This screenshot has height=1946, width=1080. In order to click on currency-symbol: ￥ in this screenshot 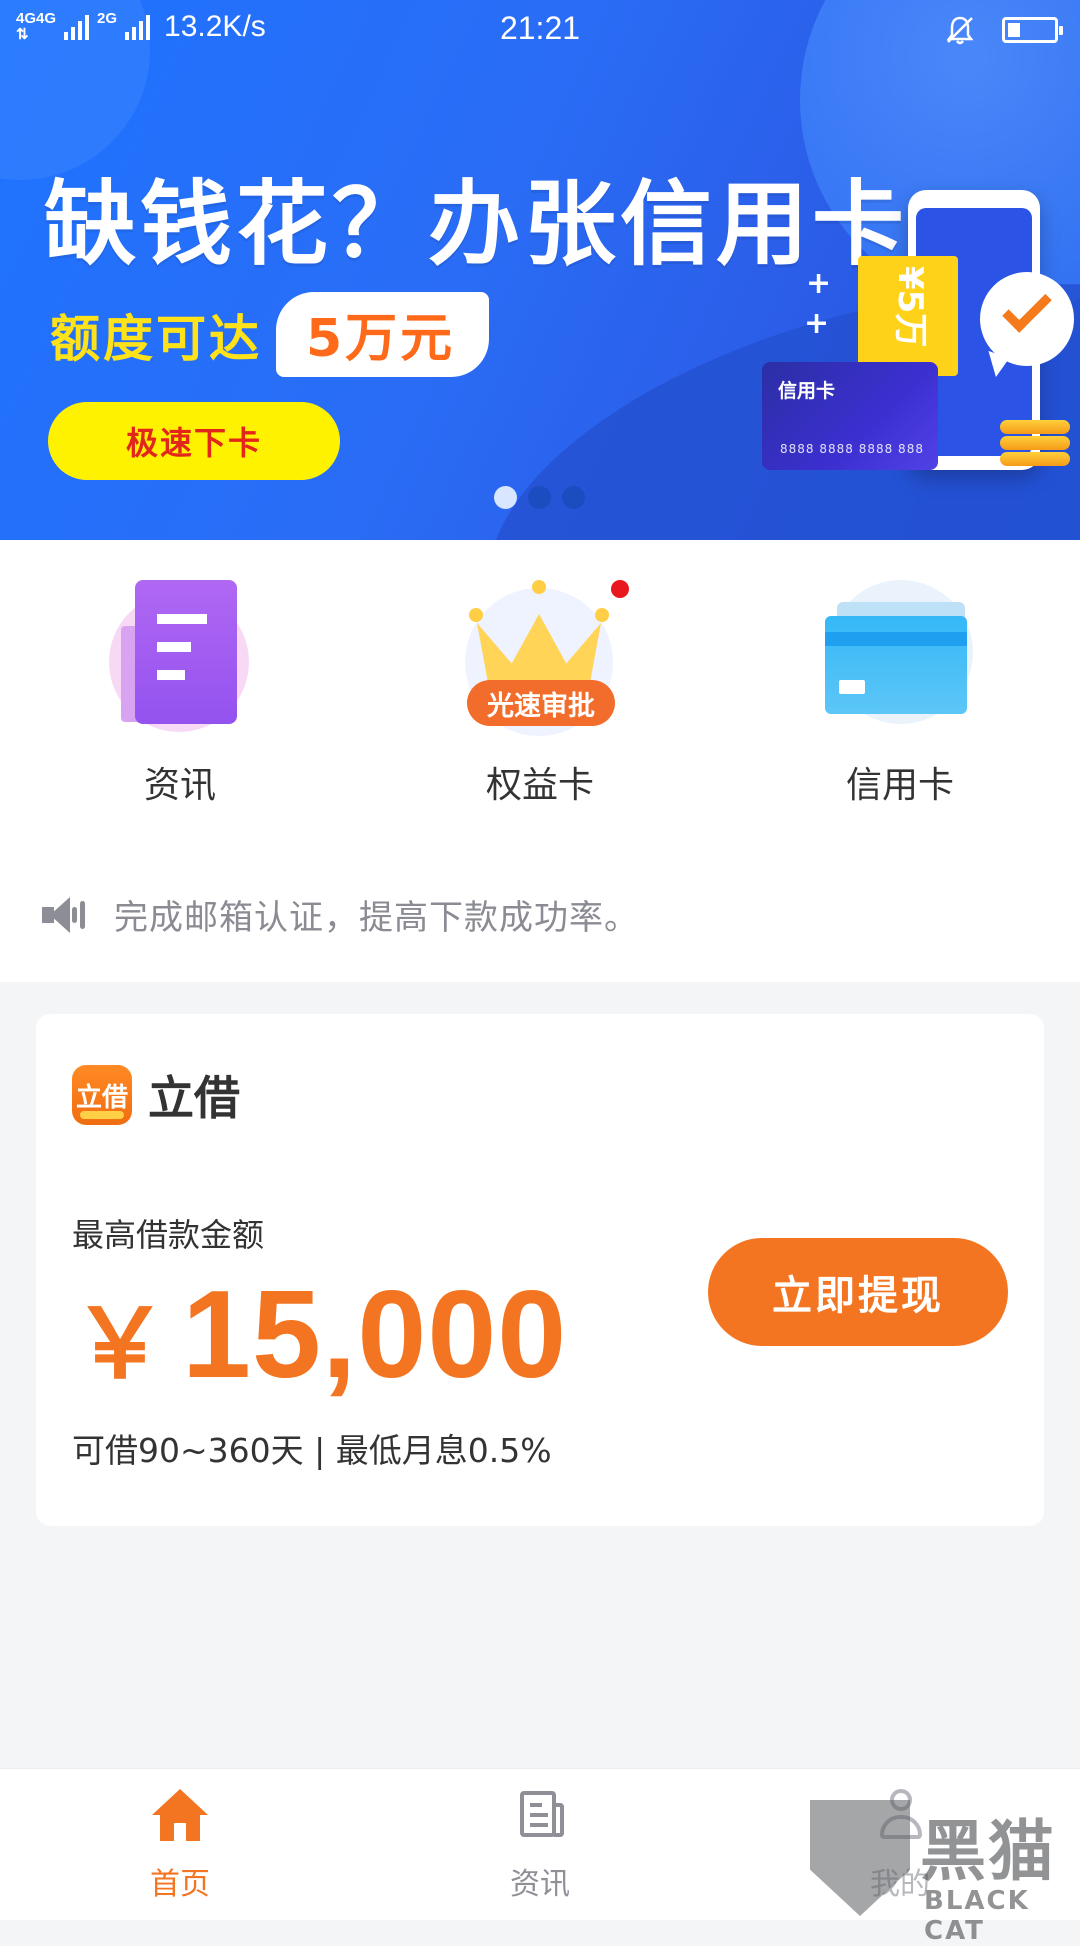, I will do `click(120, 1344)`.